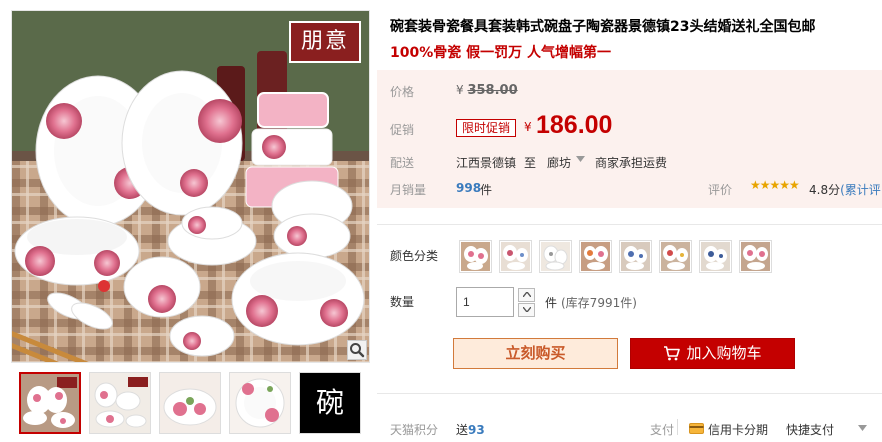 The image size is (882, 442). I want to click on thumbnail-5: 碗, so click(330, 403).